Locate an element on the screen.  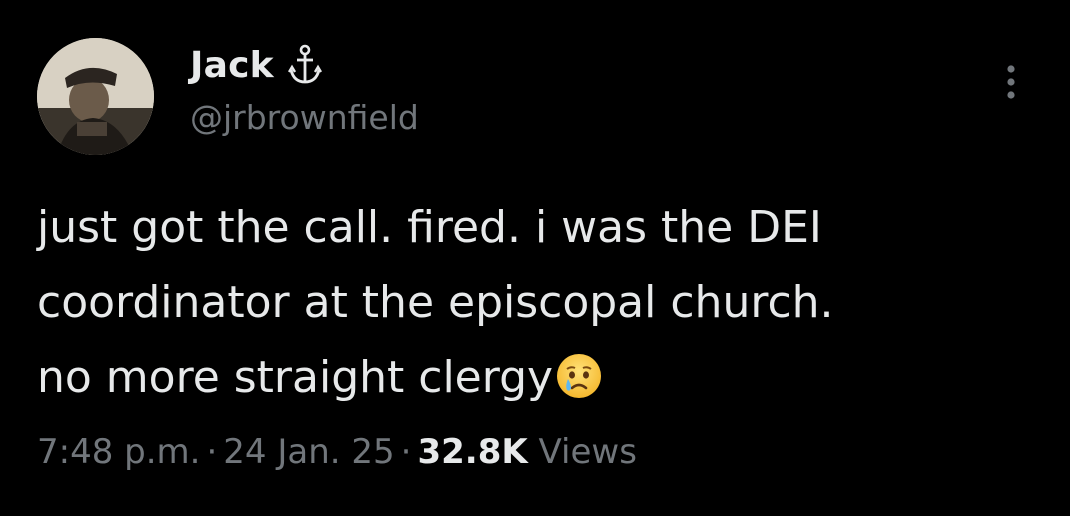
tweet-meta: 7:48 p.m. · 24 Jan. 25 · 32.8K Views is located at coordinates (337, 452).